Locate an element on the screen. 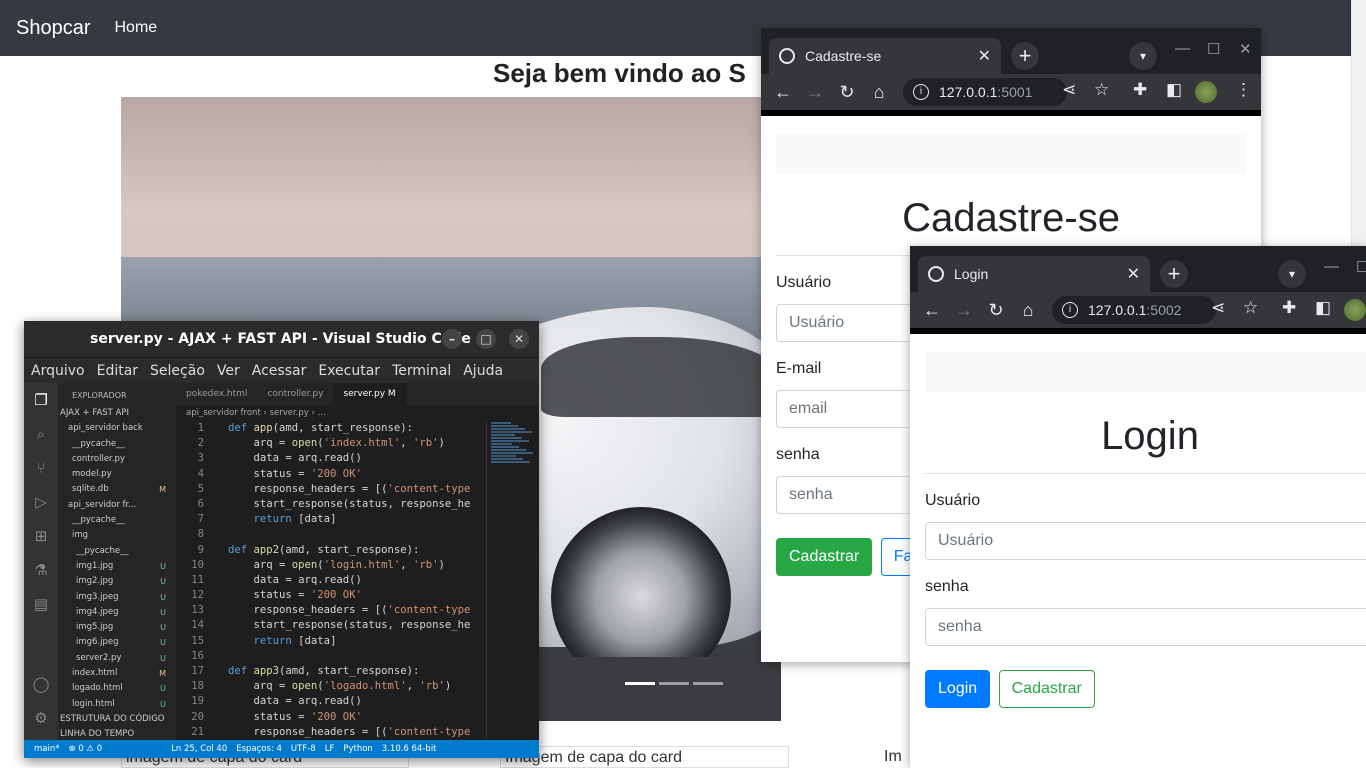 This screenshot has width=1366, height=768. explorer-tree-item: logado.html U is located at coordinates (117, 688).